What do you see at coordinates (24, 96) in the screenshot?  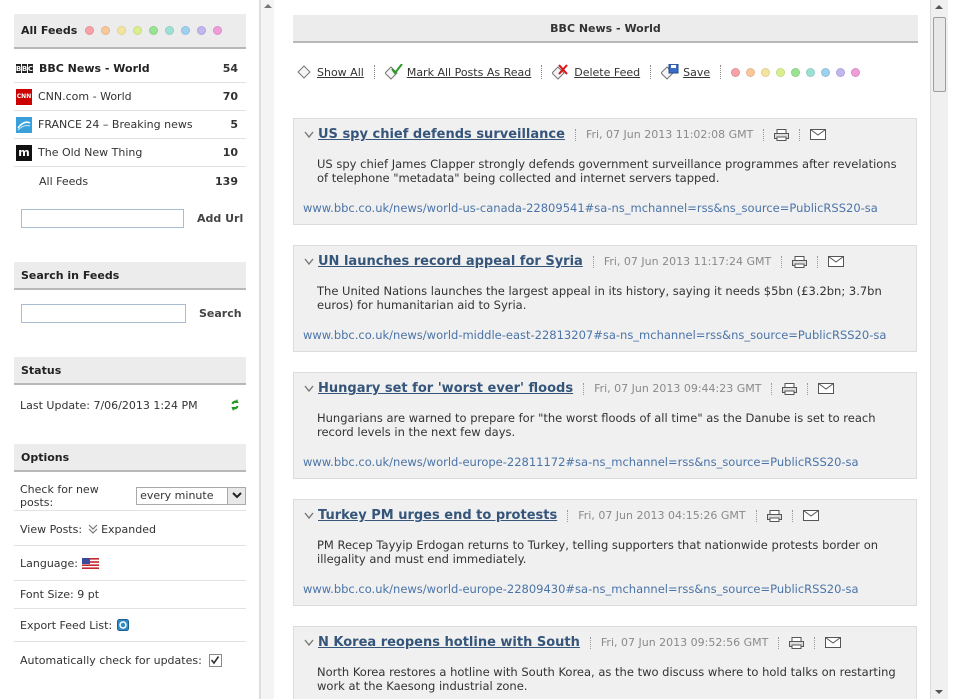 I see `cnn-logo-icon: CNN` at bounding box center [24, 96].